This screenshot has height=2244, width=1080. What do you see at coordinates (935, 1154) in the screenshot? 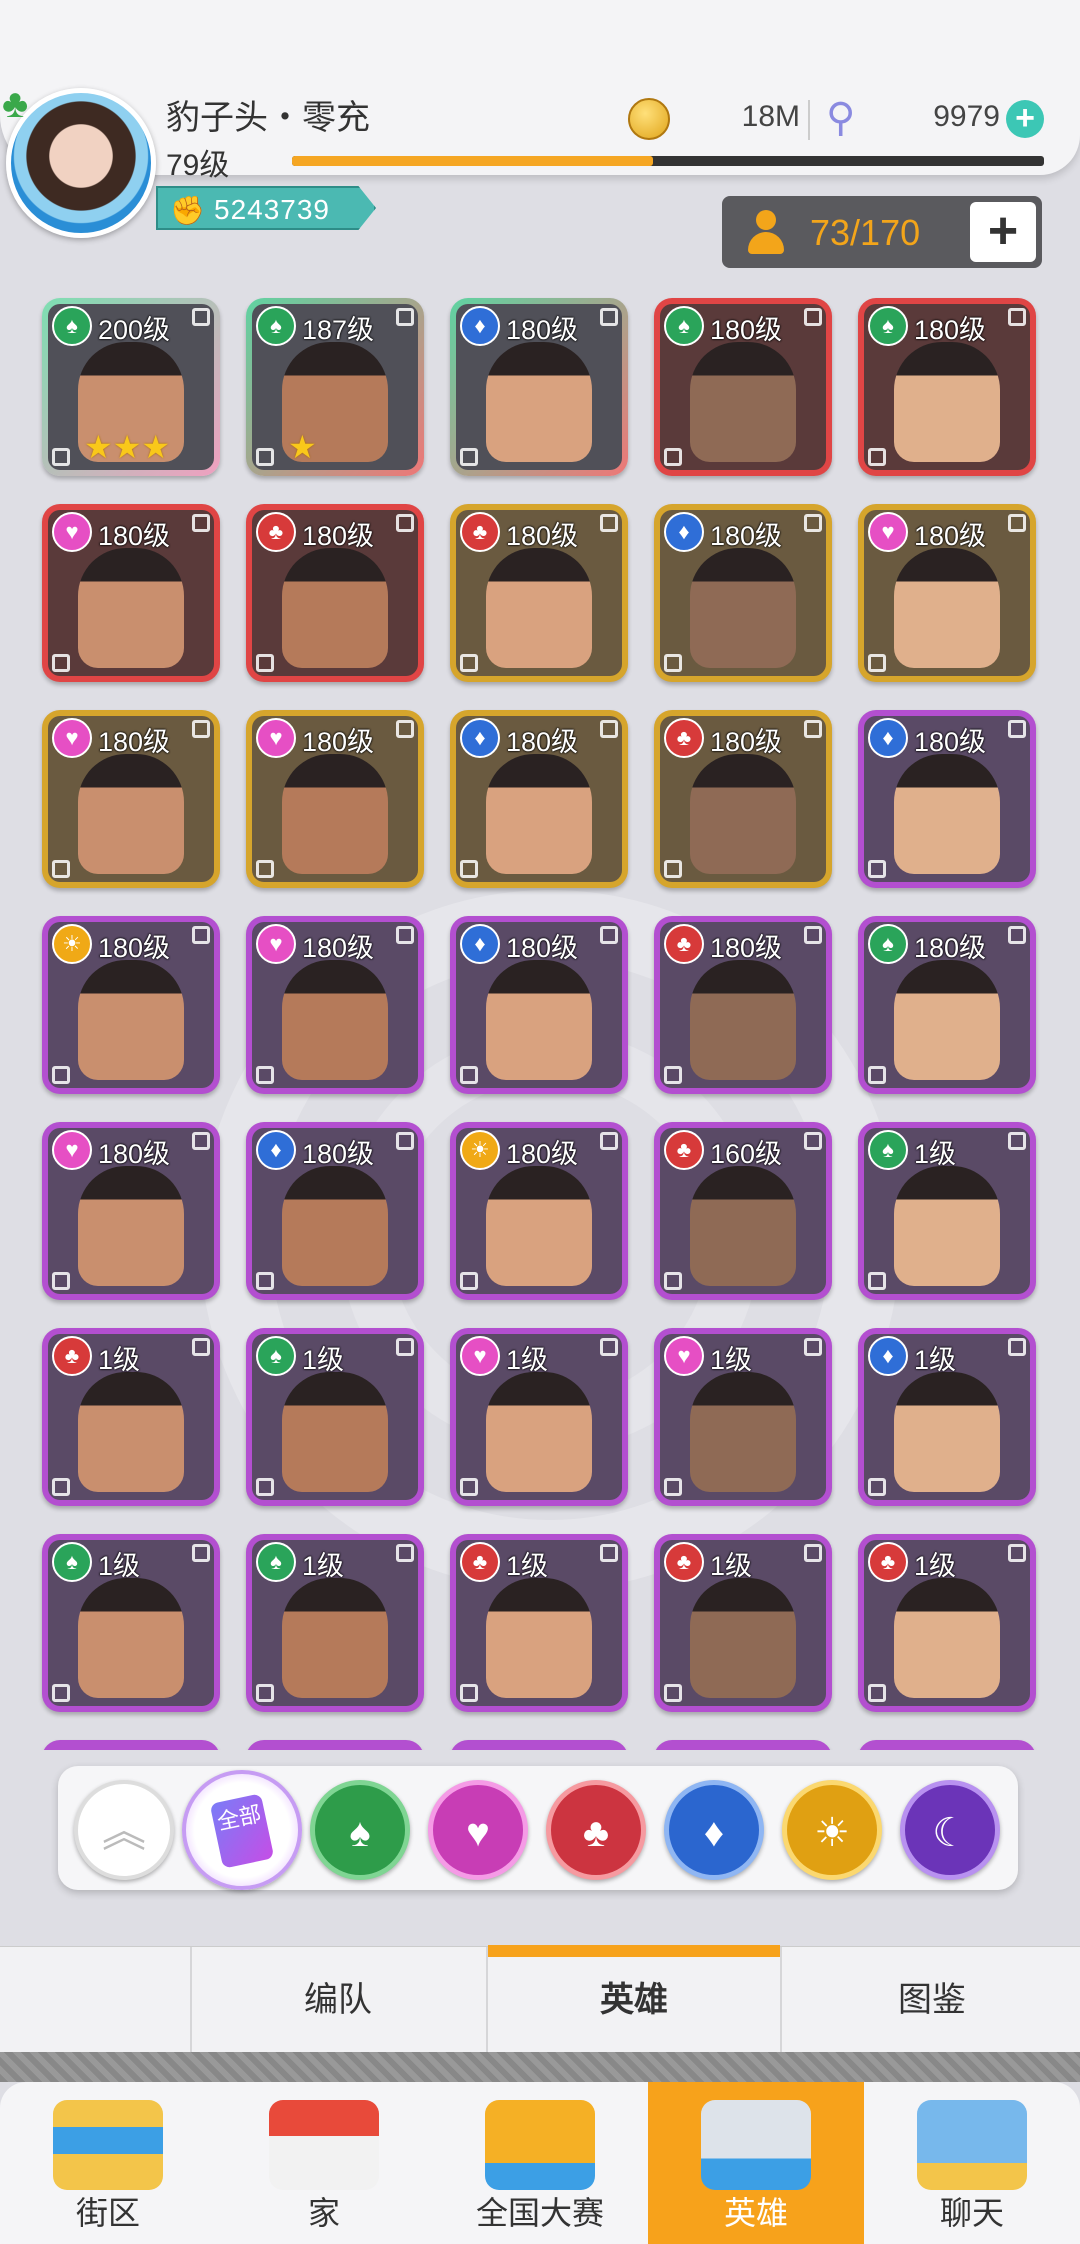
I see `hero-level: 1级` at bounding box center [935, 1154].